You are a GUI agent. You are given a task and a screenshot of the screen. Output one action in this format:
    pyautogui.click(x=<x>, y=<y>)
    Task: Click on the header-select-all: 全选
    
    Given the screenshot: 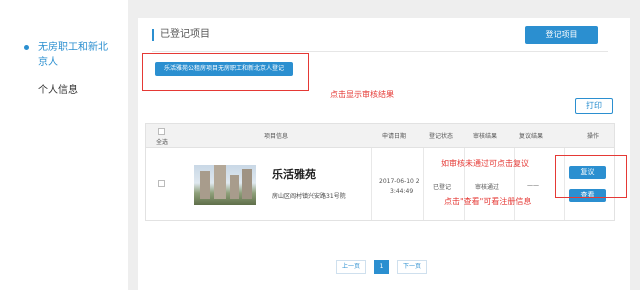 What is the action you would take?
    pyautogui.click(x=162, y=142)
    